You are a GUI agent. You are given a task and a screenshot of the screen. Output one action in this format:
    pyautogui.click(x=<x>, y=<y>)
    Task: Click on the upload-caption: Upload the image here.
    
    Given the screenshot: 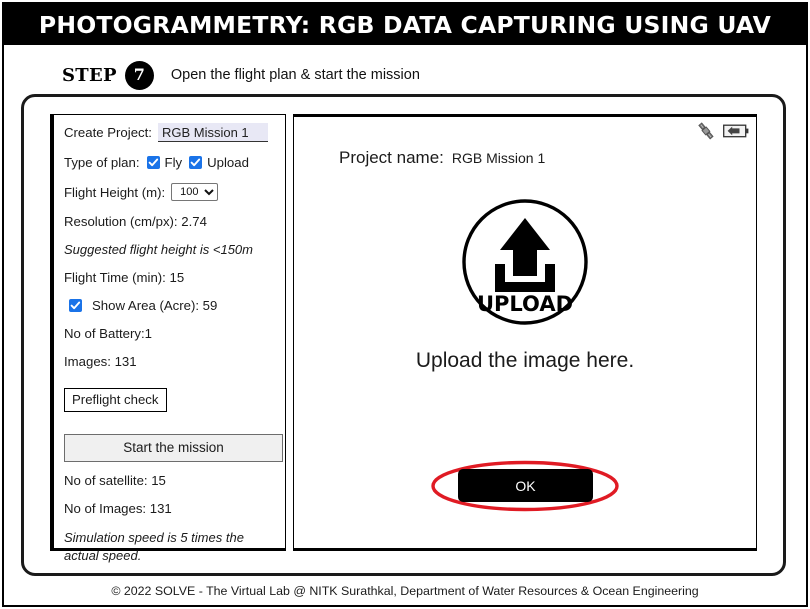 What is the action you would take?
    pyautogui.click(x=525, y=360)
    